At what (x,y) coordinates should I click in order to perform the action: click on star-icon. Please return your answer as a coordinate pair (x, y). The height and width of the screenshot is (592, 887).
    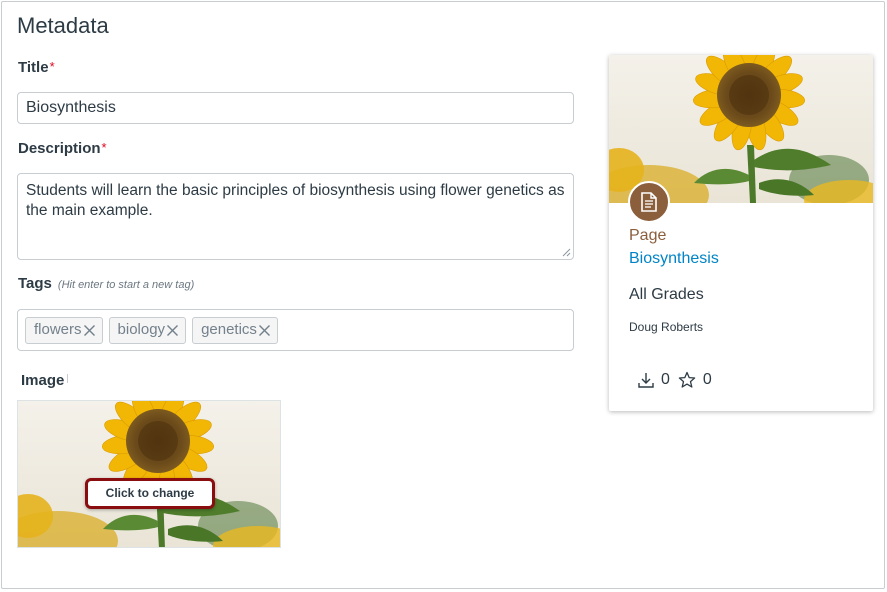
    Looking at the image, I should click on (687, 379).